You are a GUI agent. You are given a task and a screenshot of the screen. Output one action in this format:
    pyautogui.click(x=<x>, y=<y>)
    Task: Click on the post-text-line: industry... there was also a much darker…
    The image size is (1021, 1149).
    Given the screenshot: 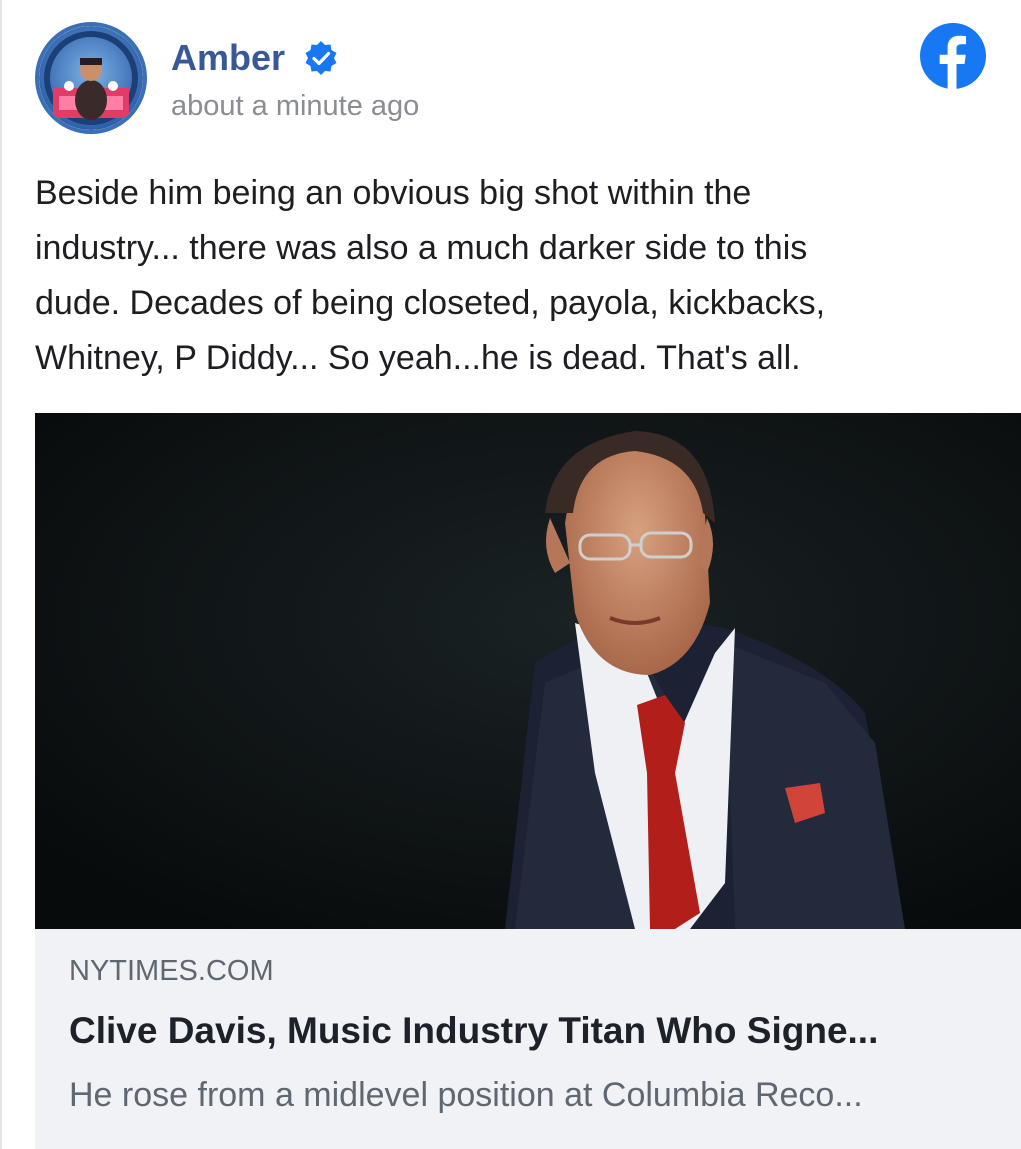 What is the action you would take?
    pyautogui.click(x=421, y=248)
    